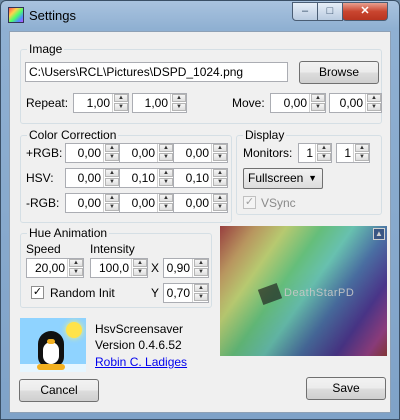 The width and height of the screenshot is (400, 420). I want to click on hue-x-spinner: 0,90 ▲ ▼, so click(186, 268).